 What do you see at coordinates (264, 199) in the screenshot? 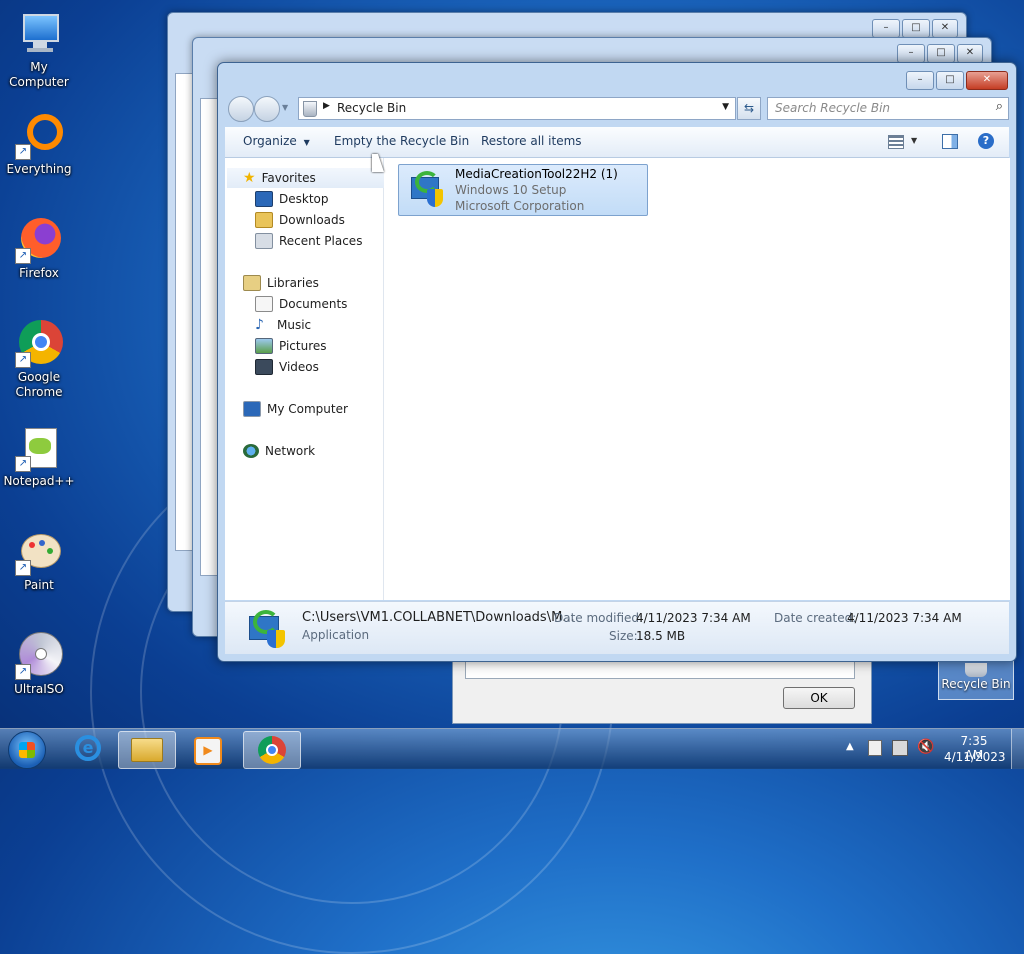
I see `desktop-icon` at bounding box center [264, 199].